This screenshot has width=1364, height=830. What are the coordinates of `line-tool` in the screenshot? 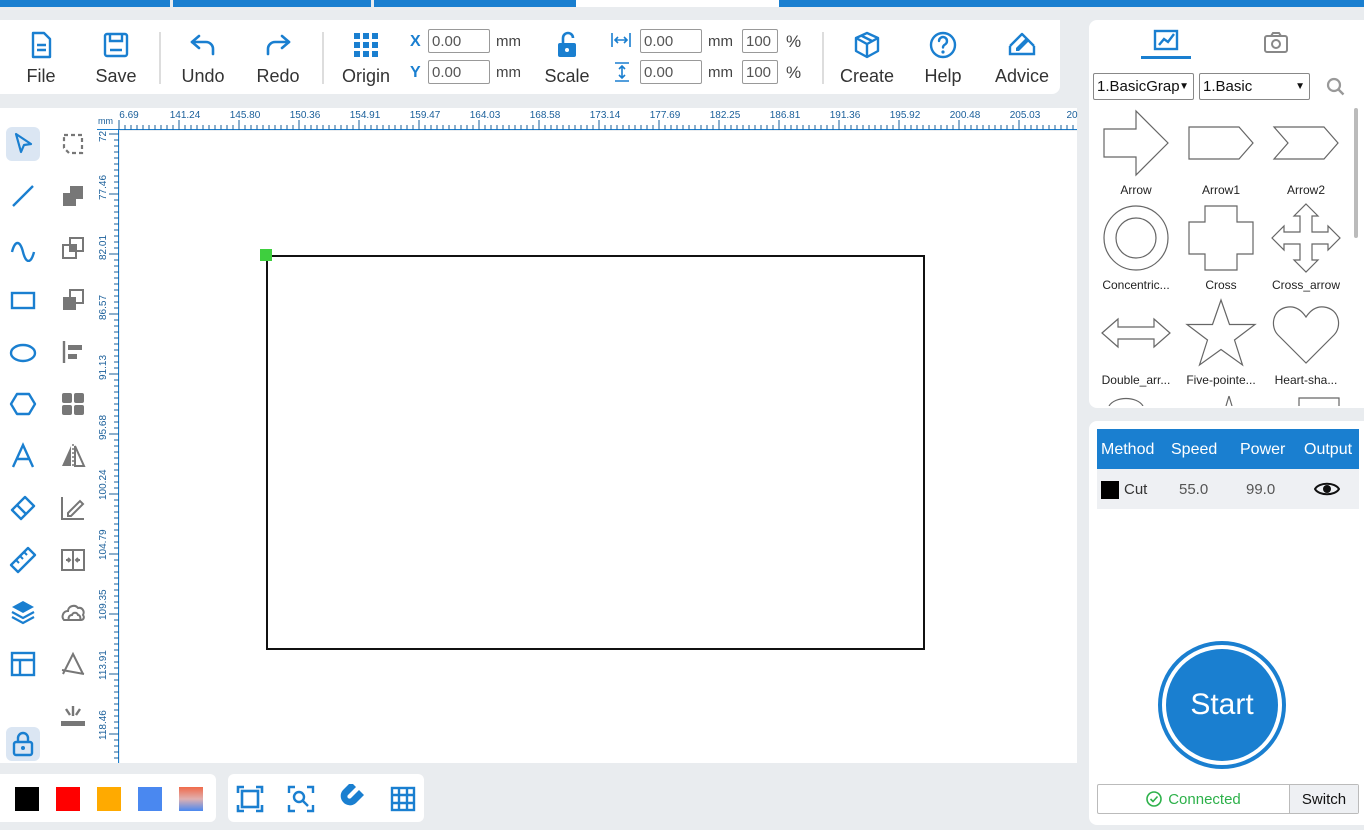 It's located at (23, 196).